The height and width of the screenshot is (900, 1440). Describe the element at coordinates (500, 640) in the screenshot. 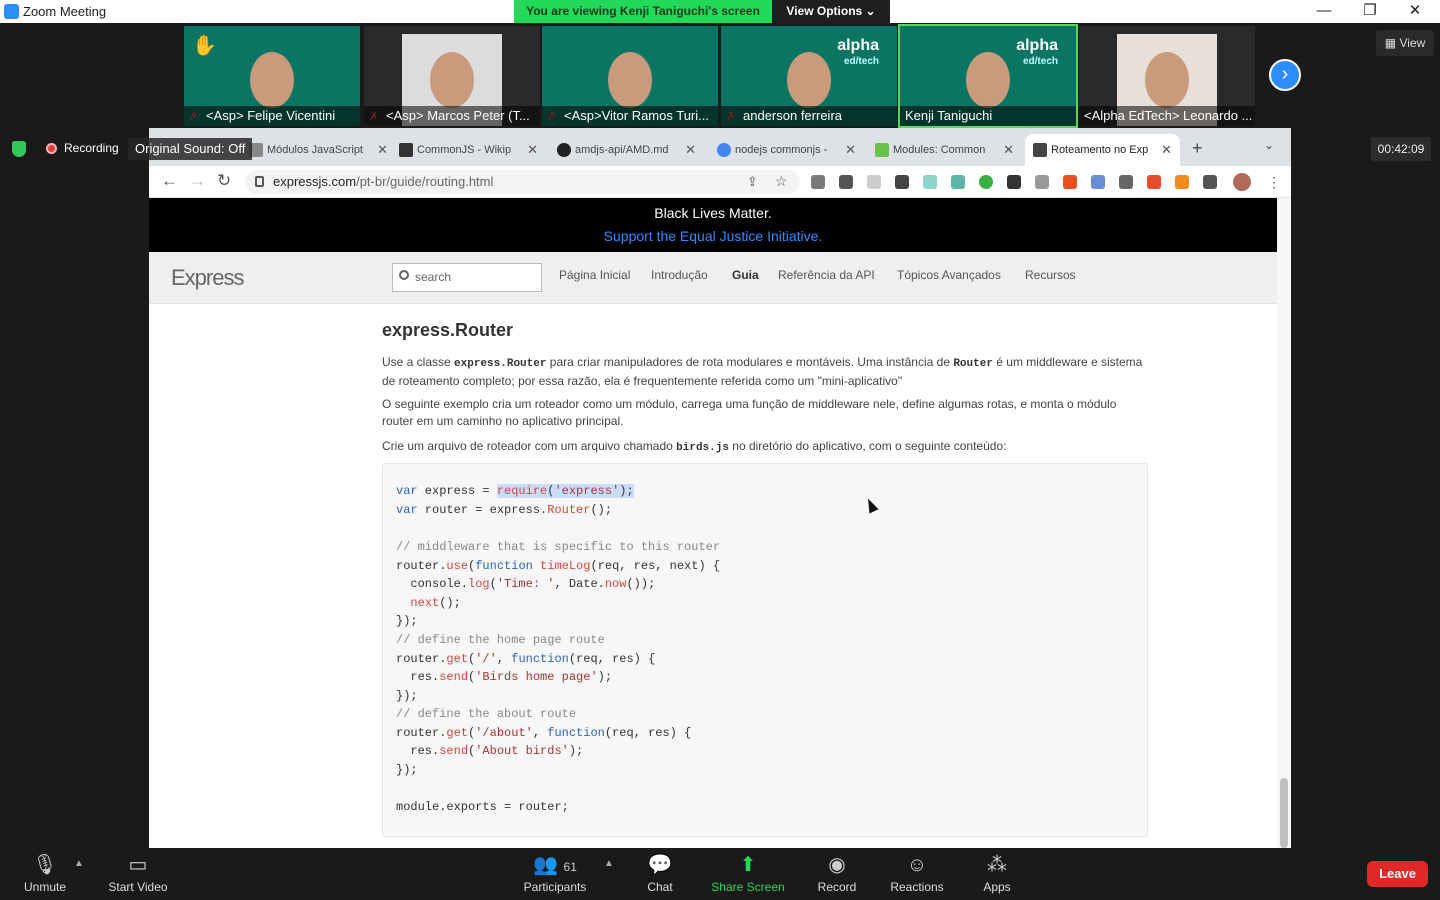

I see `code-line: // define the home page route` at that location.